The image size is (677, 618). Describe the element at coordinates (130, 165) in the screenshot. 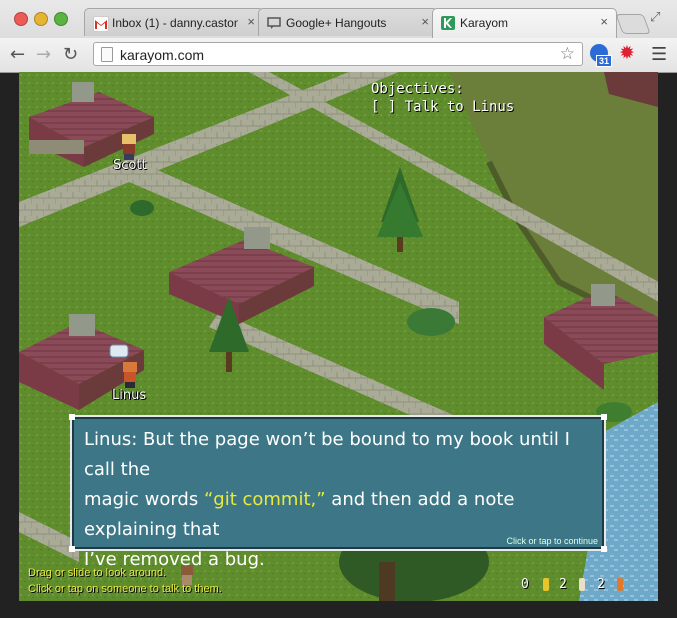

I see `npc-name-scott: Scott` at that location.